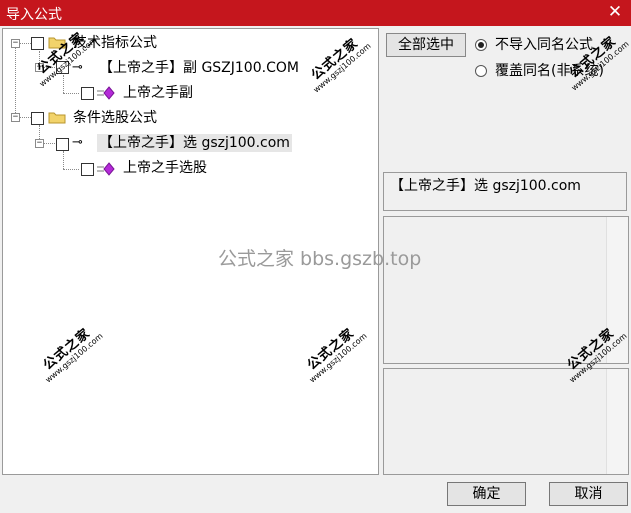  What do you see at coordinates (158, 93) in the screenshot?
I see `tree-item-label: 上帝之手副` at bounding box center [158, 93].